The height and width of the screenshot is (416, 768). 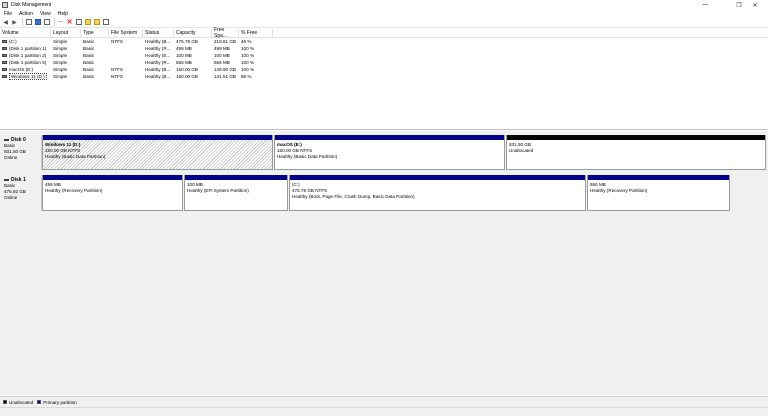 I want to click on menu-file: File, so click(x=8, y=14).